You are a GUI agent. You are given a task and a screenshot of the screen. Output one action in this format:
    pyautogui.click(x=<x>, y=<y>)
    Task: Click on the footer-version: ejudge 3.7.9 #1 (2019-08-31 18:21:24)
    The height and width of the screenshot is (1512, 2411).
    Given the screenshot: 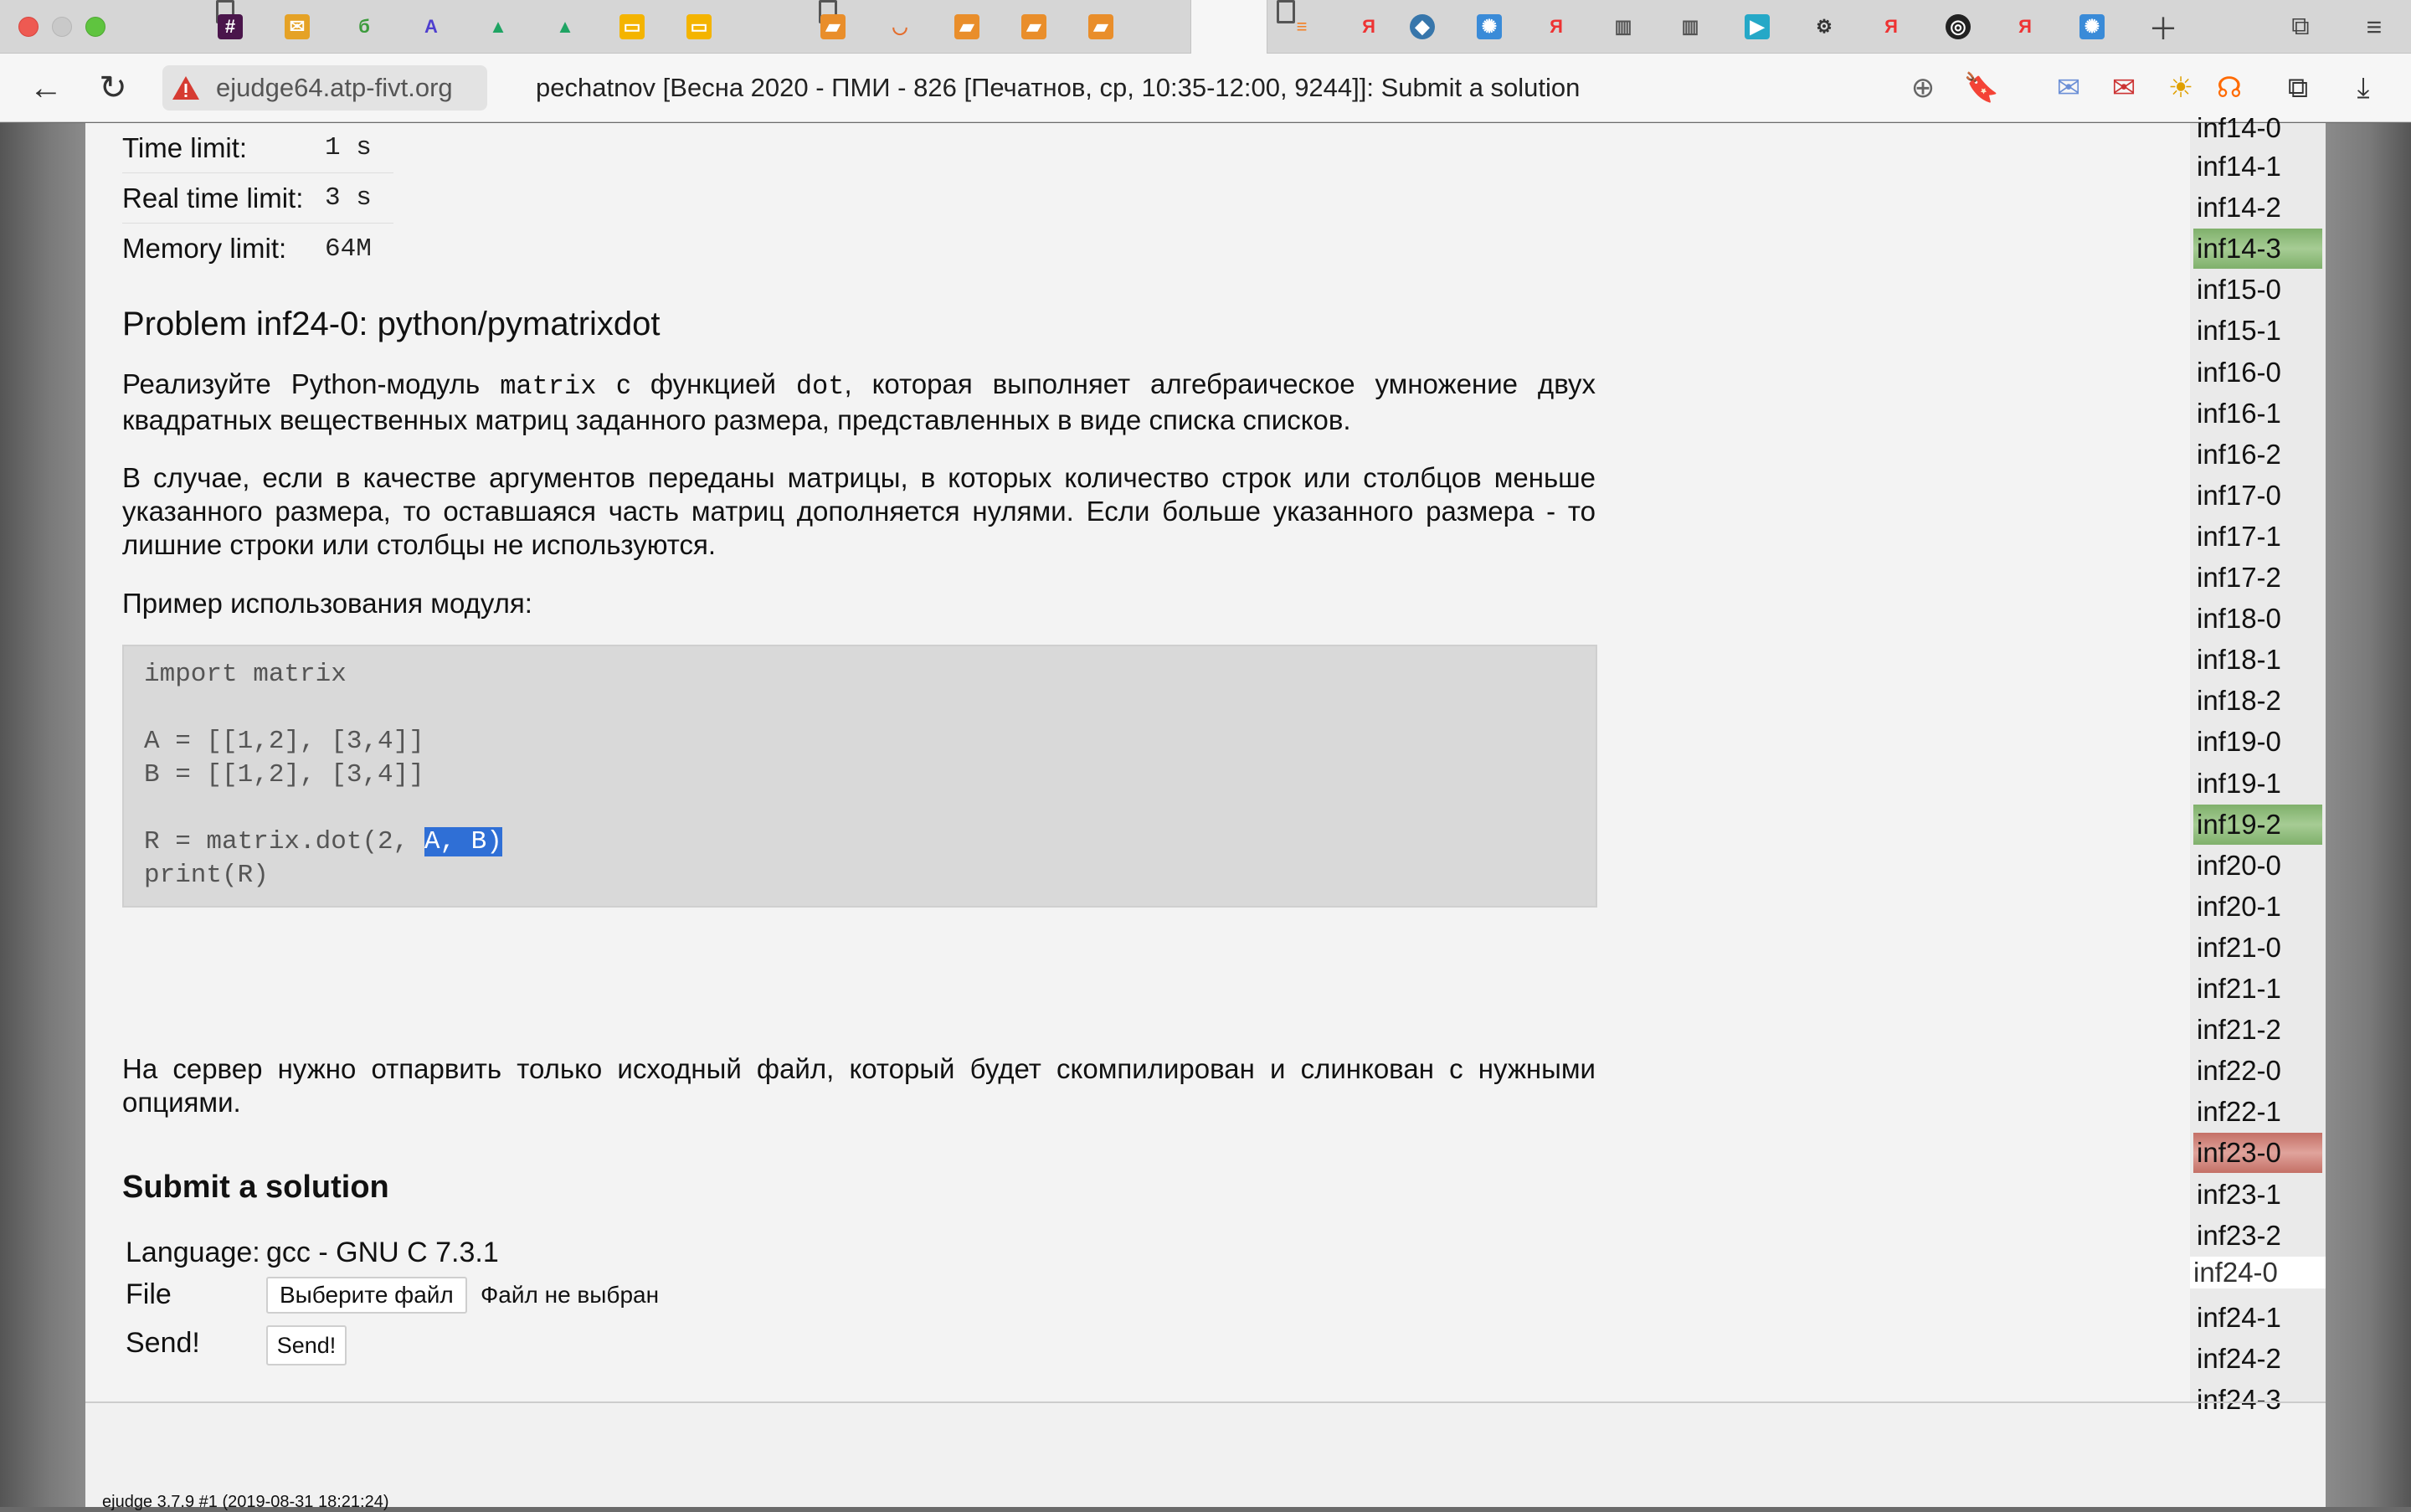 What is the action you would take?
    pyautogui.click(x=245, y=1502)
    